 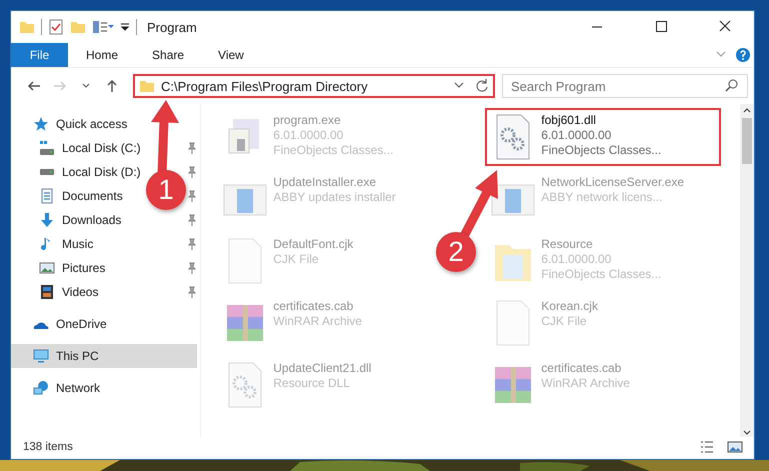 What do you see at coordinates (172, 27) in the screenshot?
I see `window-title: Program` at bounding box center [172, 27].